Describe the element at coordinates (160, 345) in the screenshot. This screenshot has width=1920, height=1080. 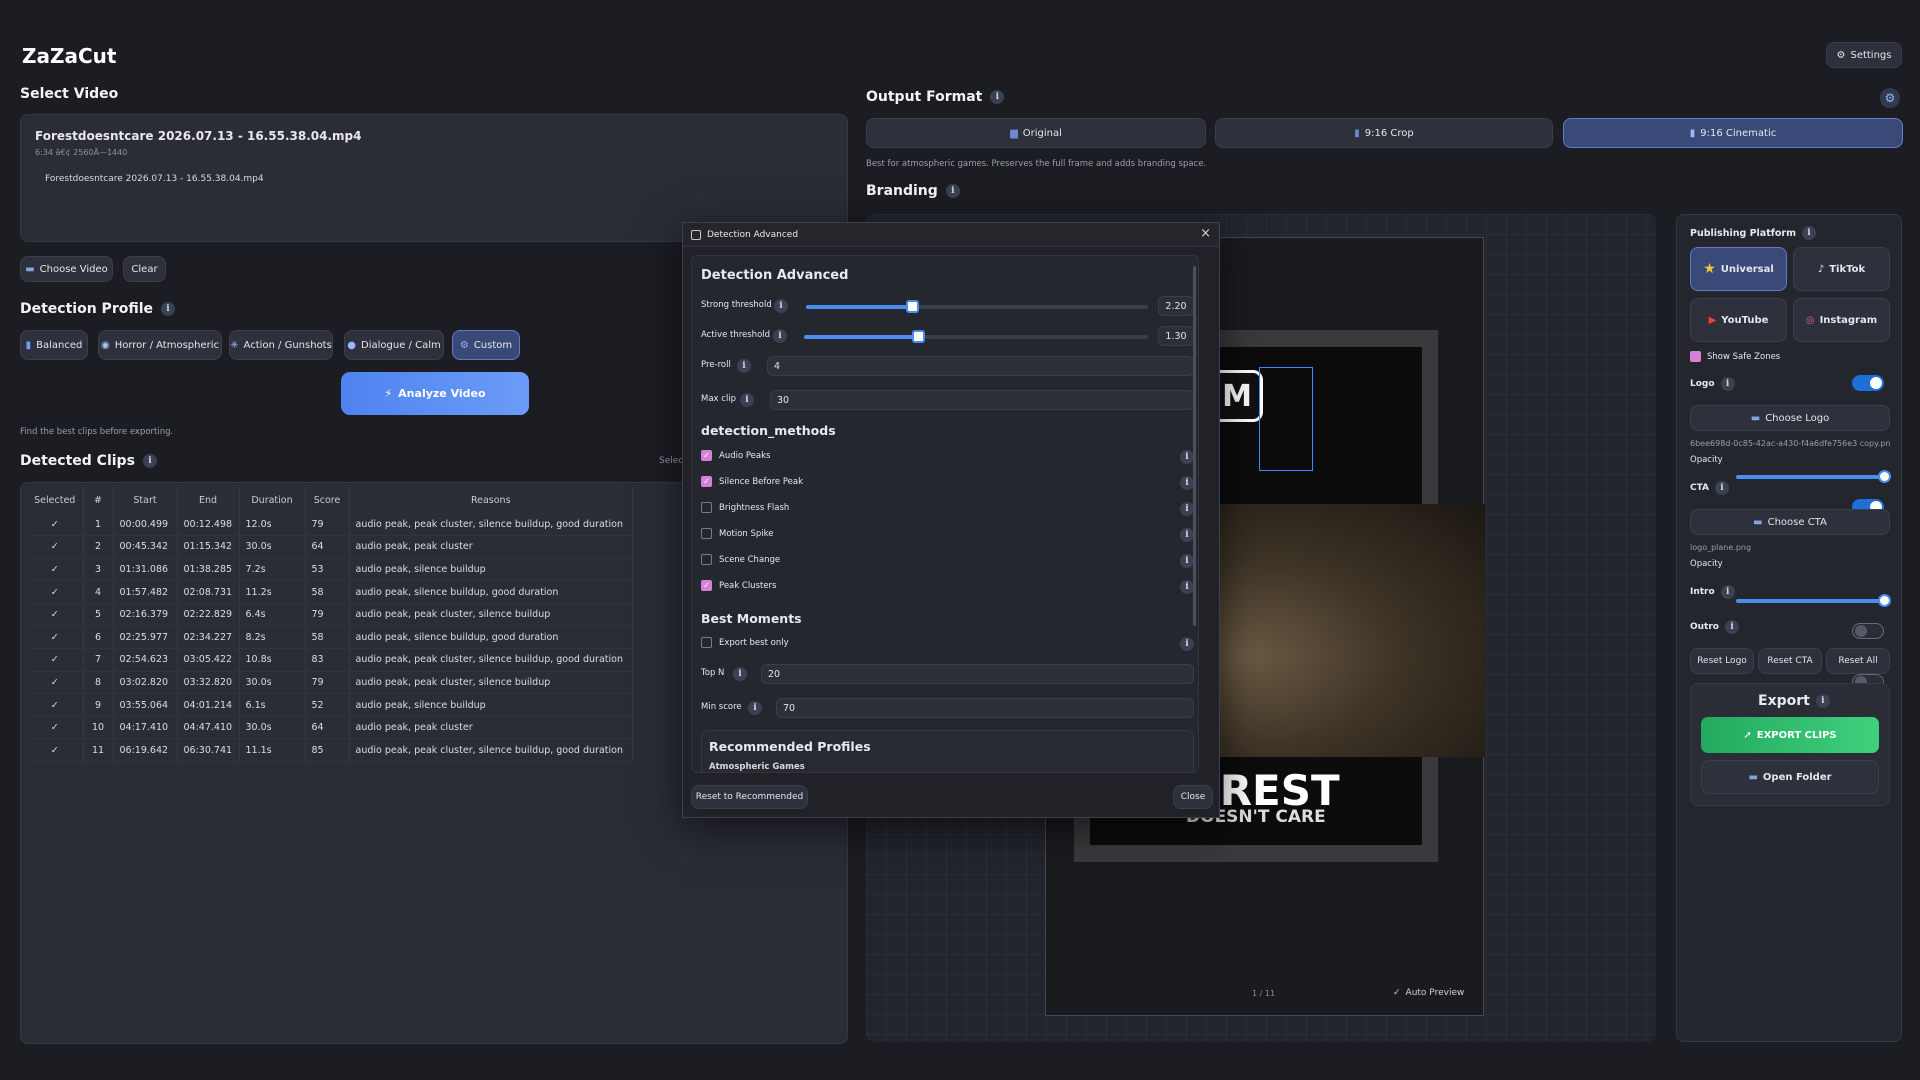
I see `profile-horror-button: ◉ Horror / Atmospheric` at that location.